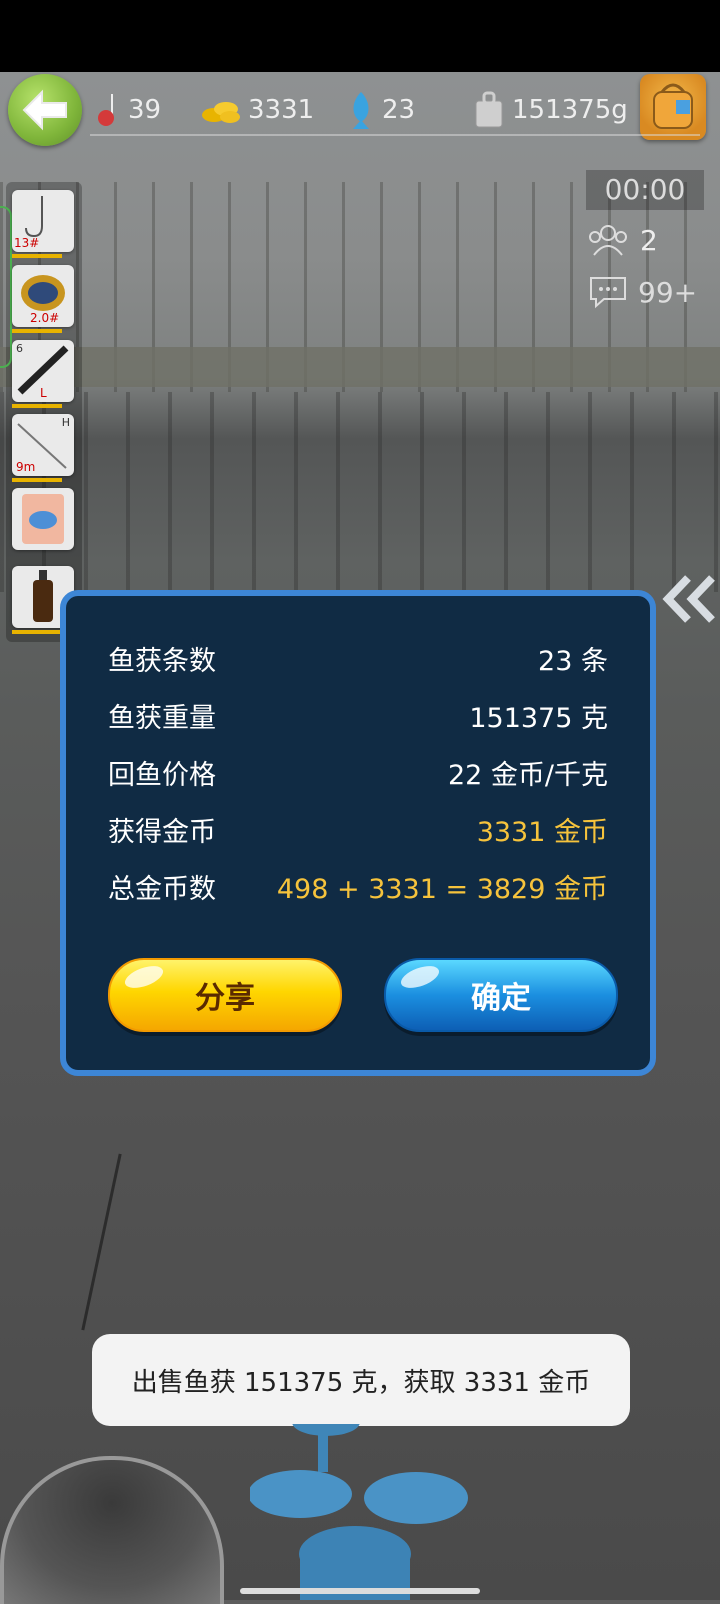 This screenshot has width=720, height=1604. What do you see at coordinates (43, 224) in the screenshot?
I see `hook-slot: 13#` at bounding box center [43, 224].